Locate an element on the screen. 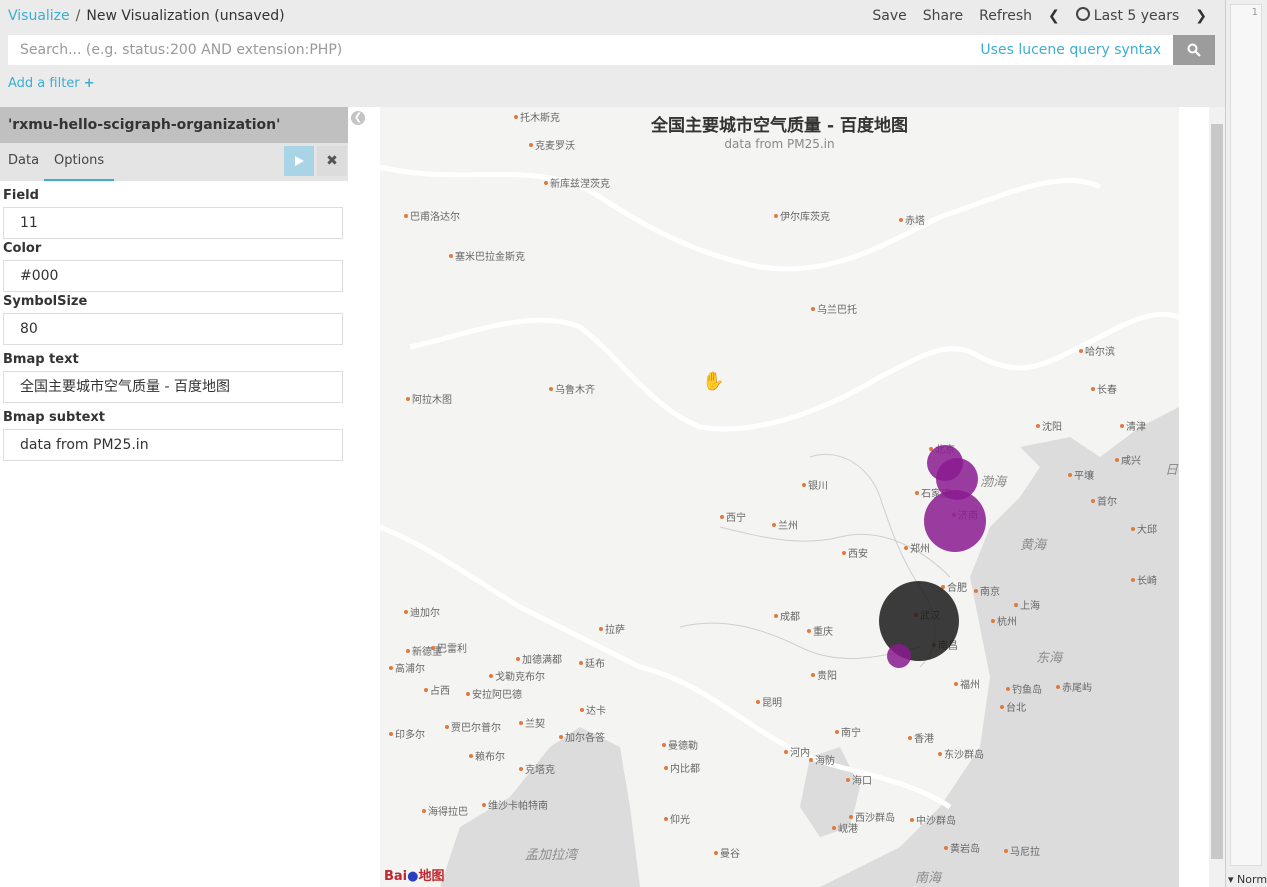  color-group: Color #000 is located at coordinates (173, 266).